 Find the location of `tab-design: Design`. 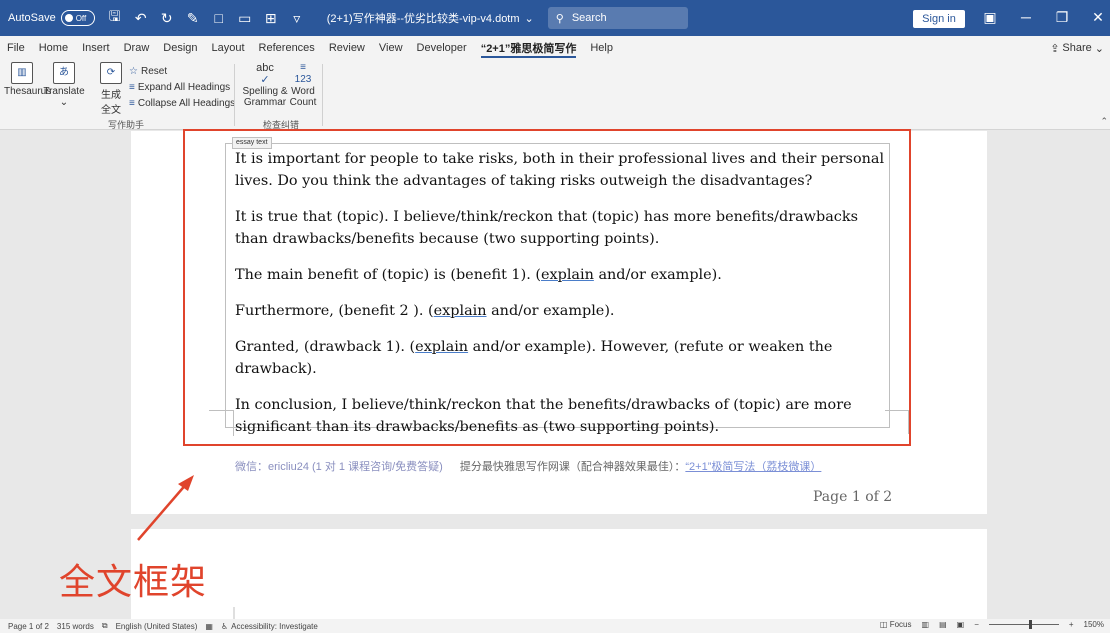

tab-design: Design is located at coordinates (180, 48).